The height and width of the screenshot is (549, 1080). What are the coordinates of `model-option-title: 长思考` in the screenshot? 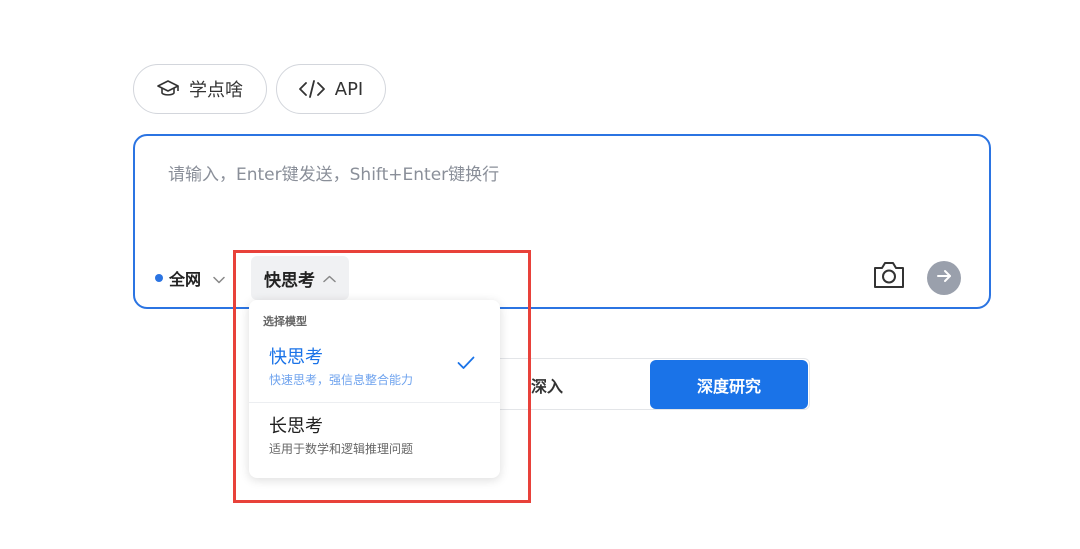 It's located at (296, 426).